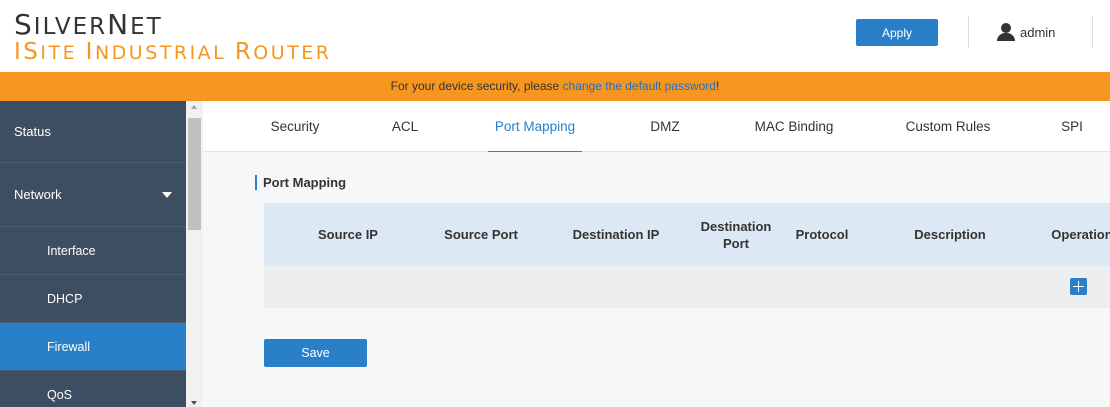 The image size is (1110, 407). I want to click on brand-letter: S, so click(24, 24).